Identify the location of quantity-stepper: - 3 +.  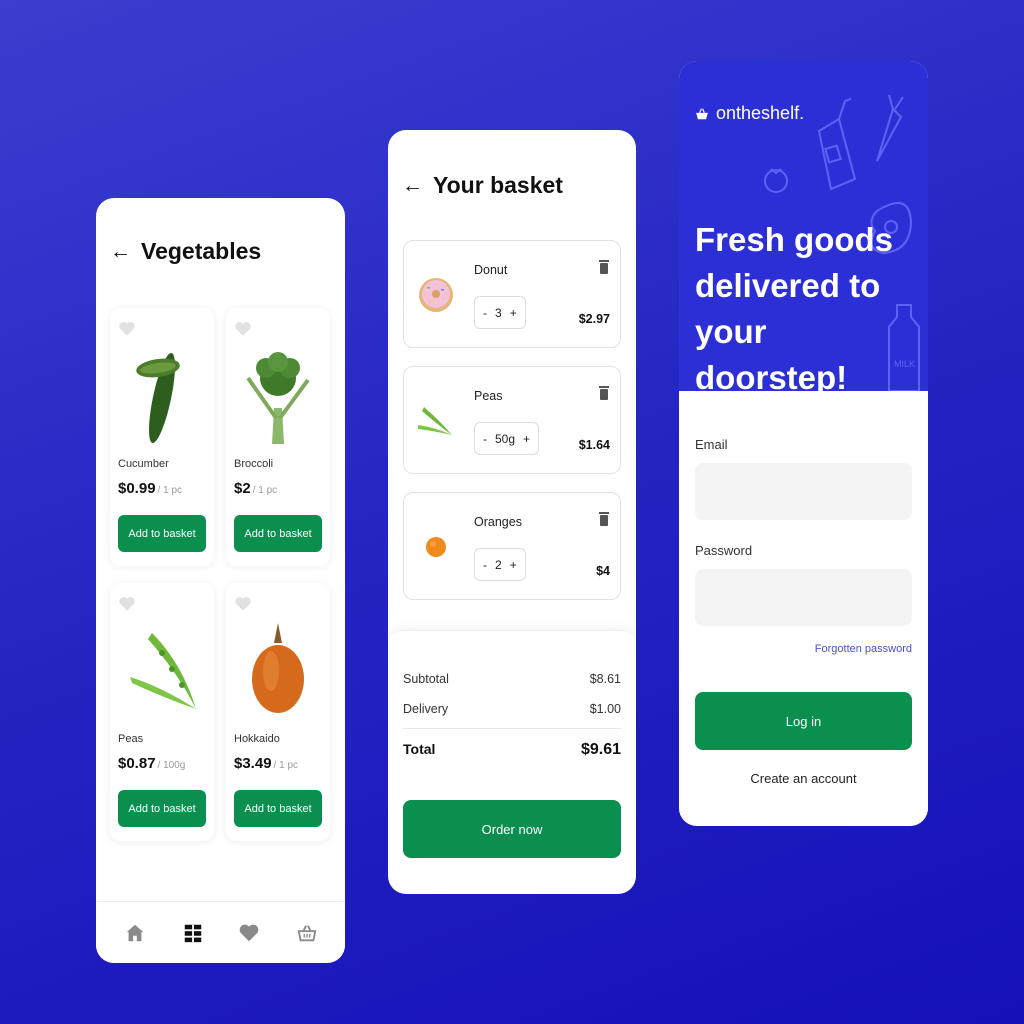
(500, 312).